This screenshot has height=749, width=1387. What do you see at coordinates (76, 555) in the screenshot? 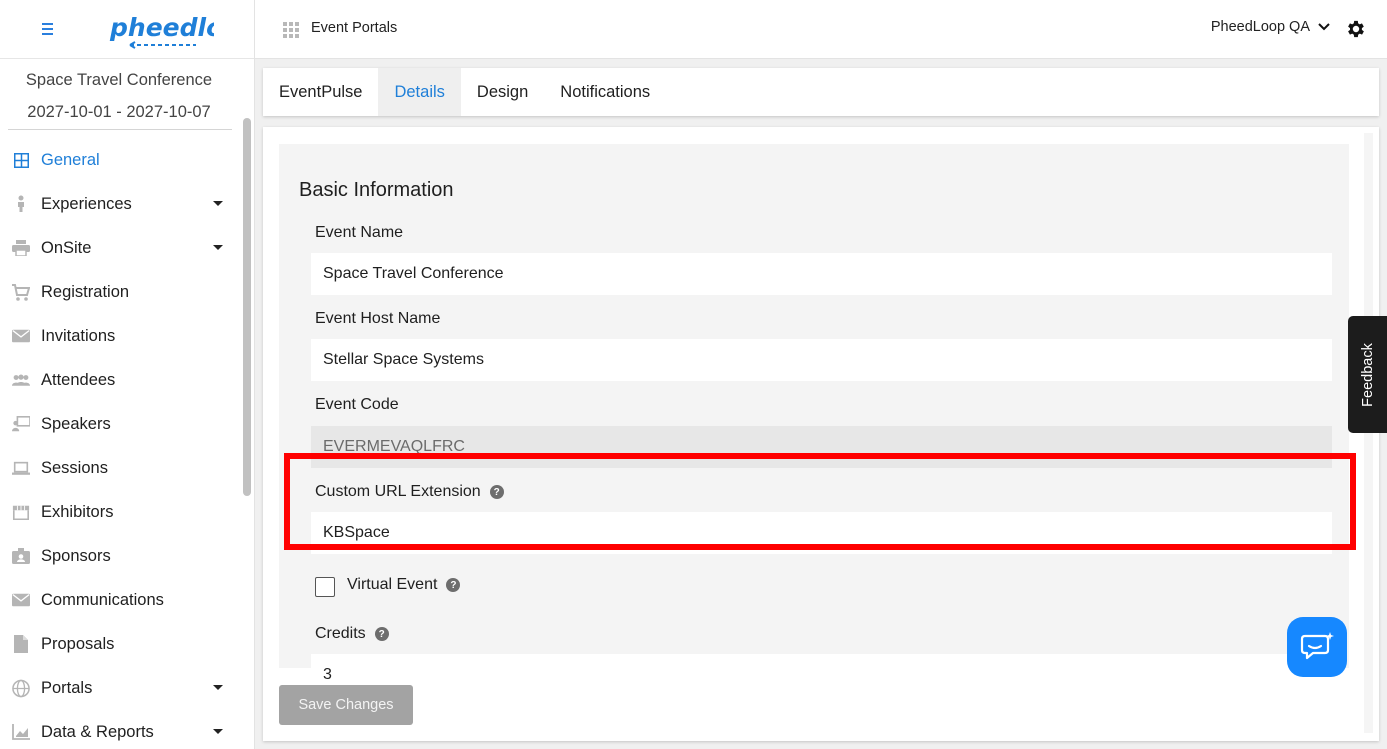
I see `sidebar-item-label: Sponsors` at bounding box center [76, 555].